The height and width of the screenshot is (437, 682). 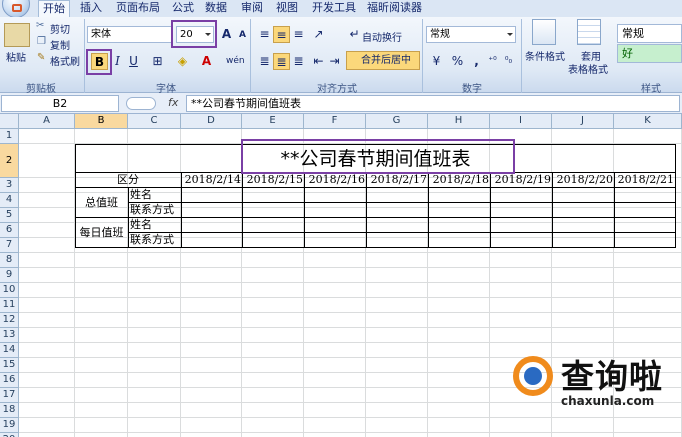 What do you see at coordinates (298, 61) in the screenshot?
I see `align-right-icon: ≣` at bounding box center [298, 61].